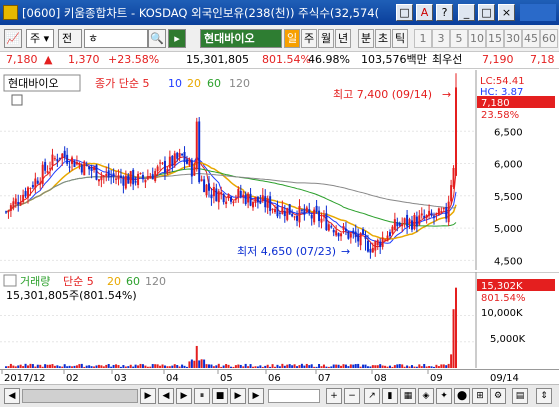  I want to click on interval-15: 15, so click(495, 38).